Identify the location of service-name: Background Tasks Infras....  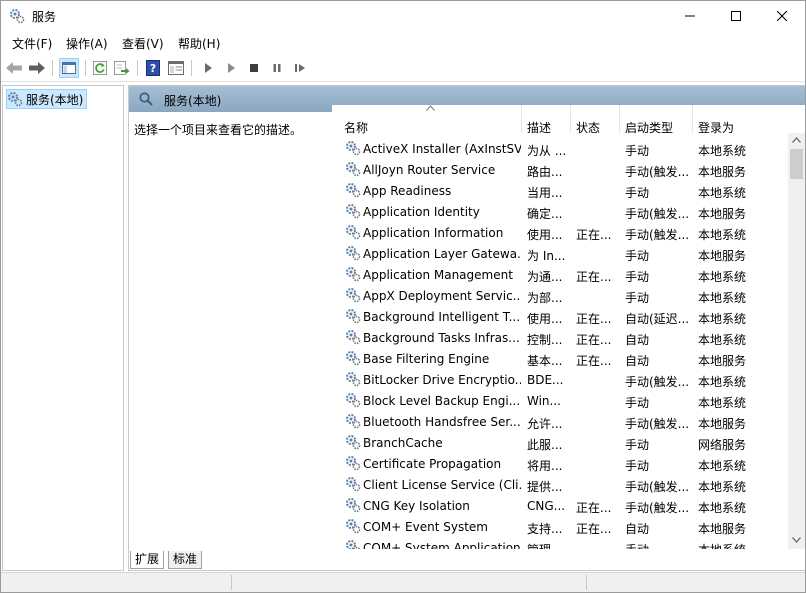
(441, 338).